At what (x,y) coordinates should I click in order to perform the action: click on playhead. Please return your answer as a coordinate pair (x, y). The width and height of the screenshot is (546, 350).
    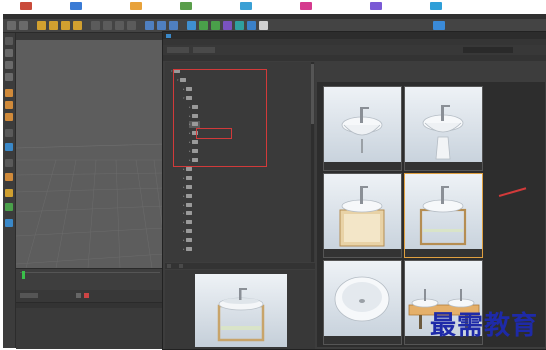
    Looking at the image, I should click on (23, 275).